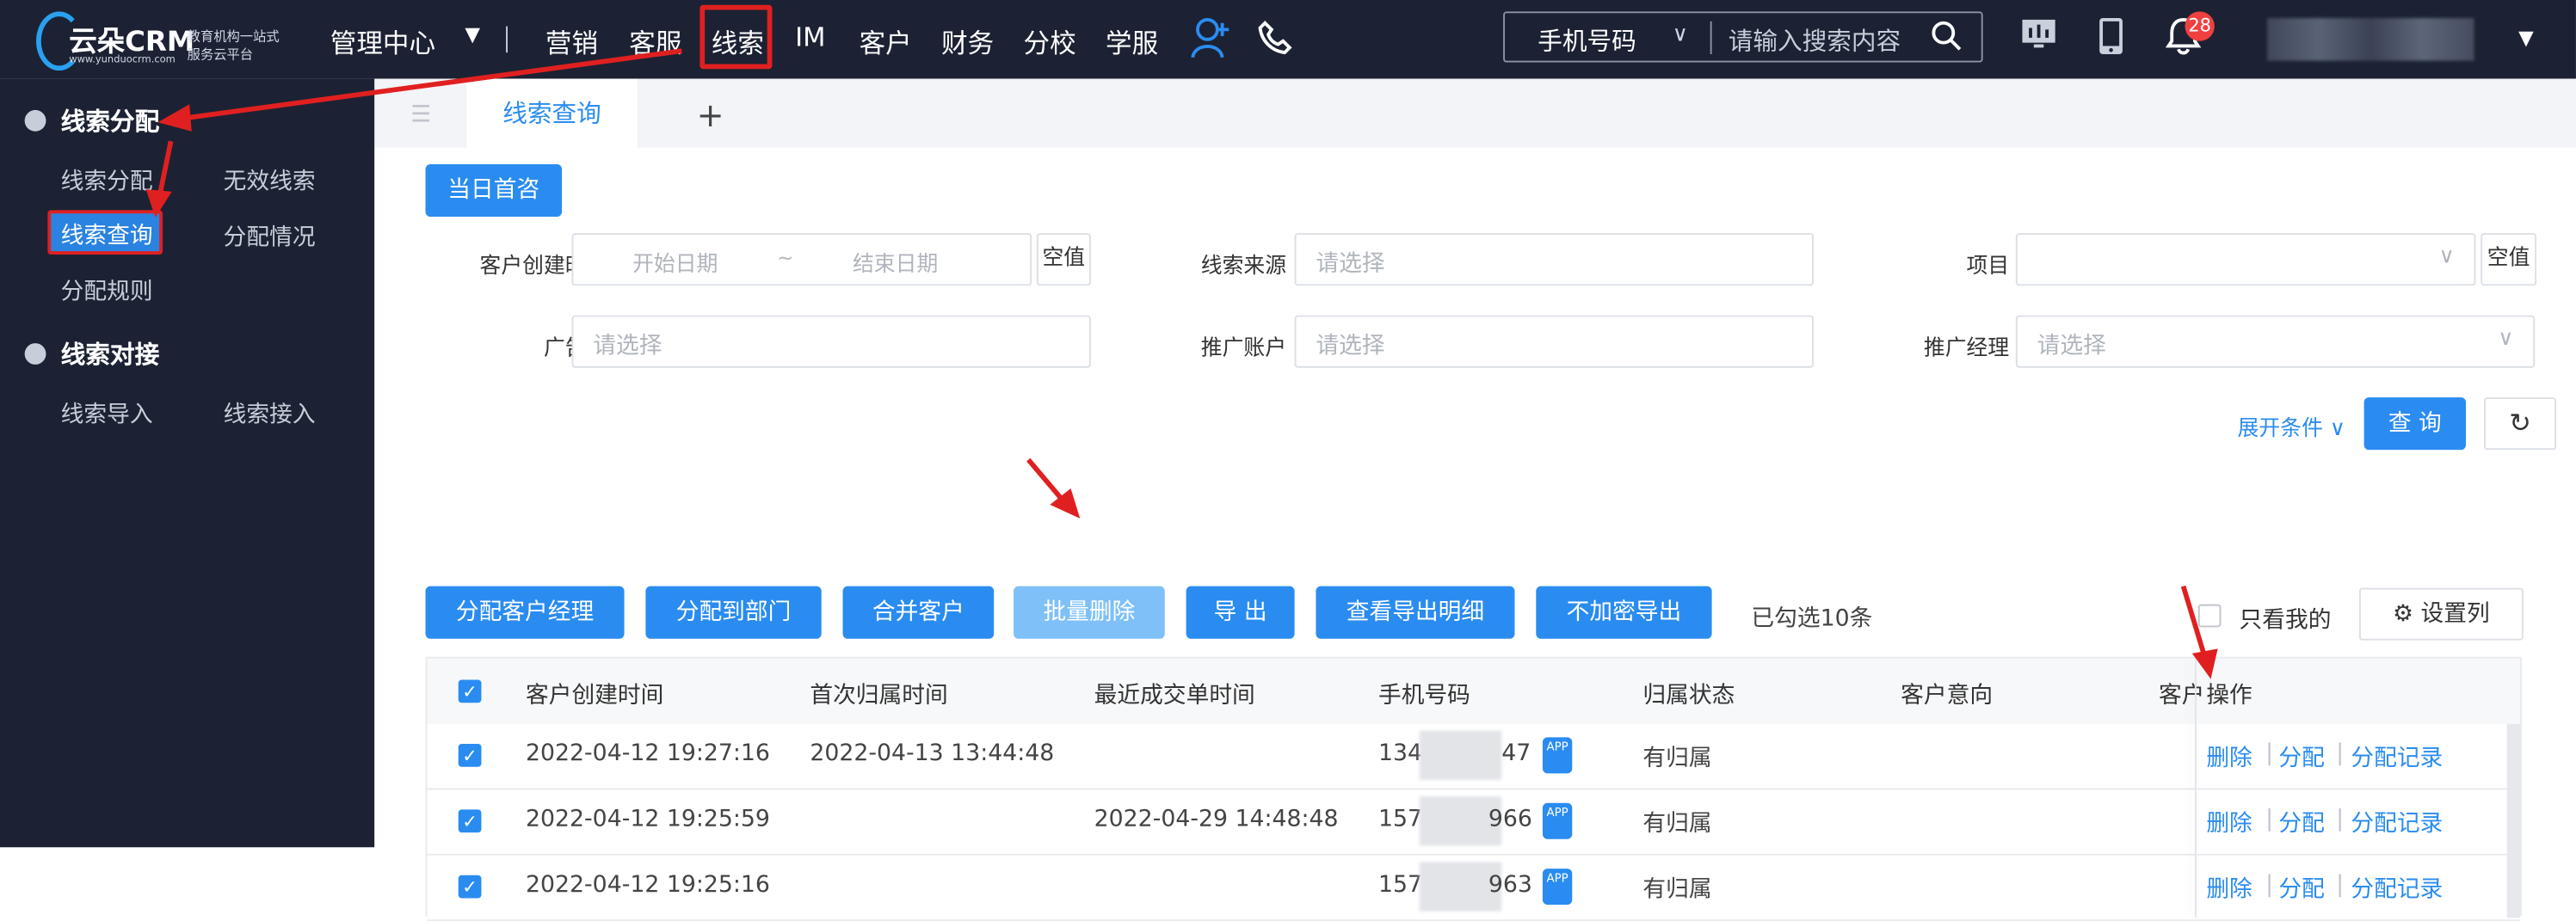 This screenshot has height=921, width=2576. What do you see at coordinates (1046, 481) in the screenshot?
I see `arrow-to-batch-delete` at bounding box center [1046, 481].